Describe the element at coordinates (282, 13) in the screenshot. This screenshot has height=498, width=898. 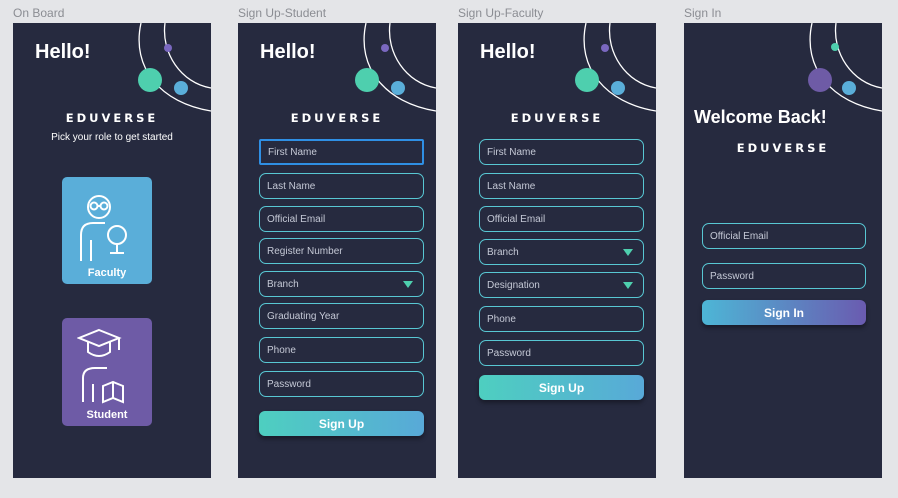
I see `frame-label-signup-student: Sign Up-Student` at that location.